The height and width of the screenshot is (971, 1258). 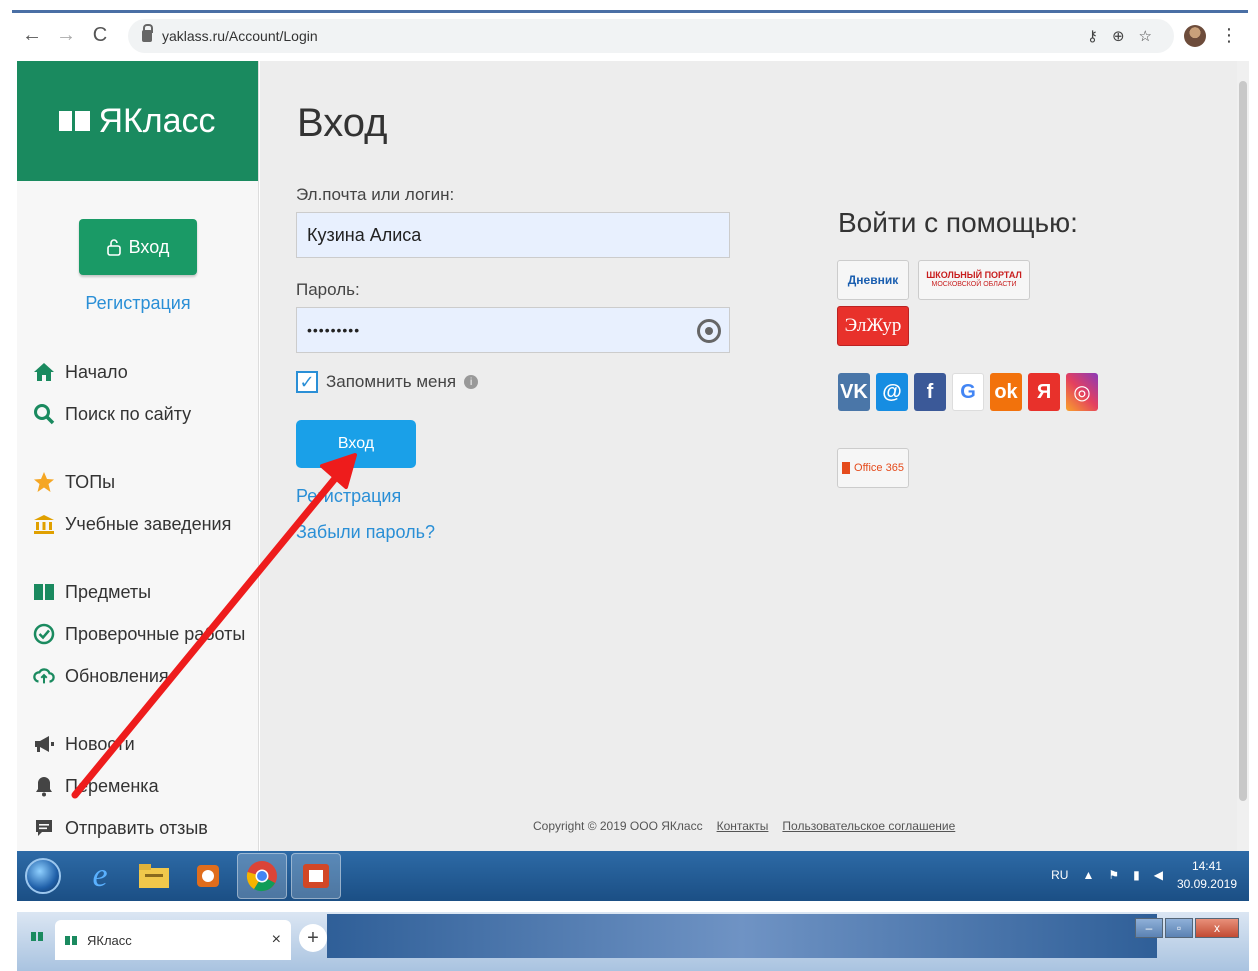 What do you see at coordinates (974, 275) in the screenshot?
I see `portal-line1: ШКОЛЬНЫЙ ПОРТАЛ` at bounding box center [974, 275].